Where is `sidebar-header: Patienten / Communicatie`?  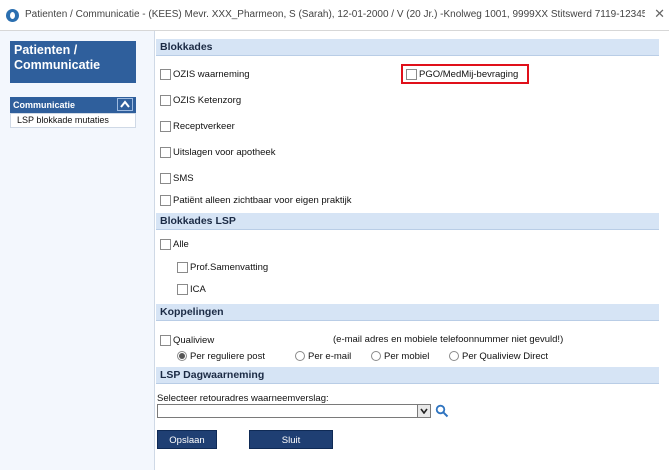
sidebar-header: Patienten / Communicatie is located at coordinates (73, 62).